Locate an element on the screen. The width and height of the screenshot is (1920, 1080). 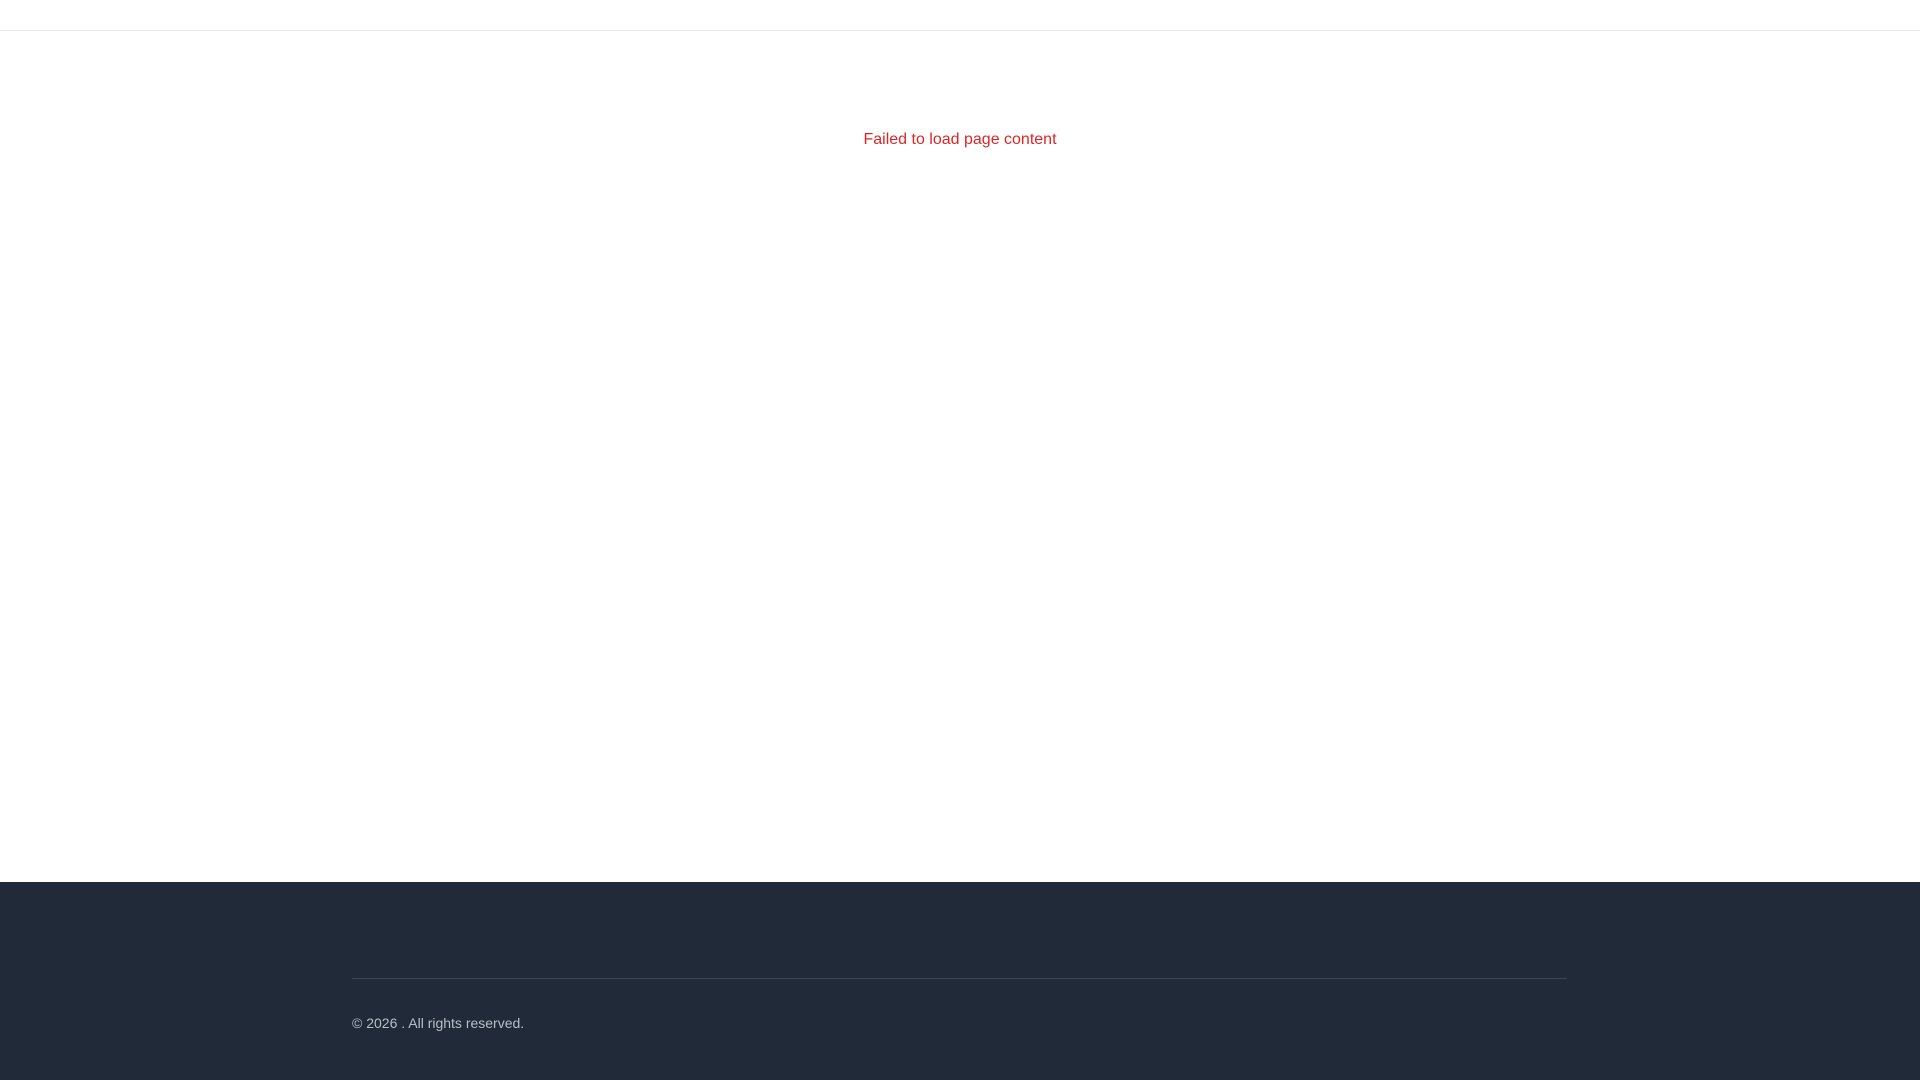
copyright-text: © 2026 . All rights reserved. is located at coordinates (438, 1023).